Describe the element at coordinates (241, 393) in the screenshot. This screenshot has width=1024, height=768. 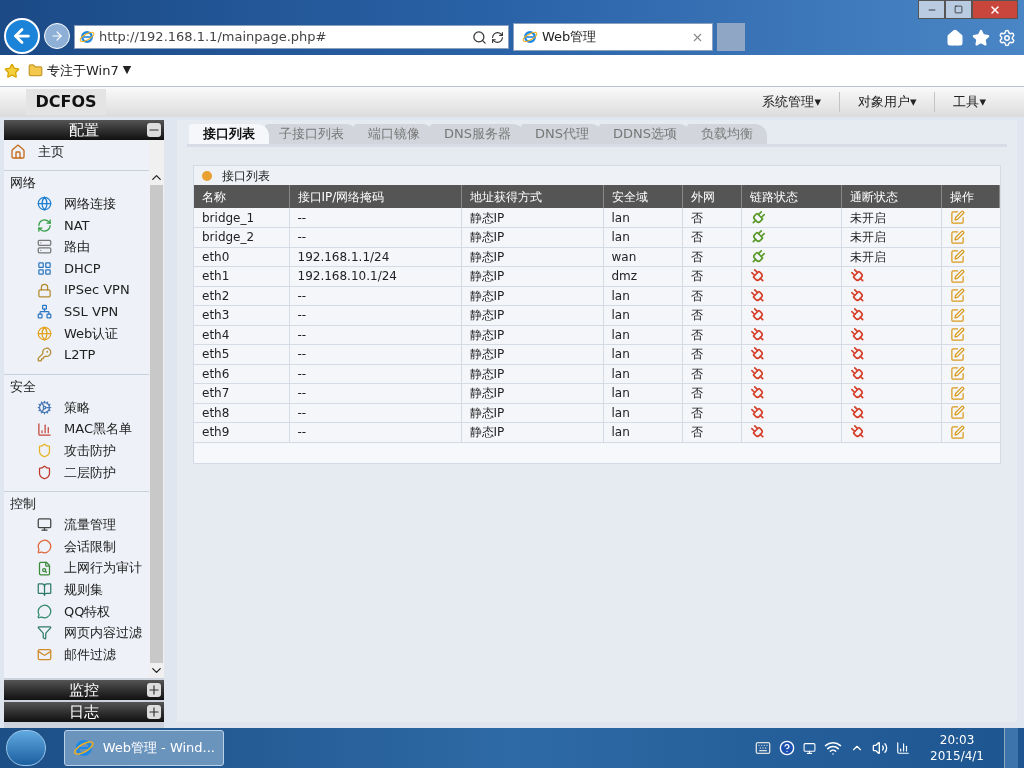
I see `table-cell: eth7` at that location.